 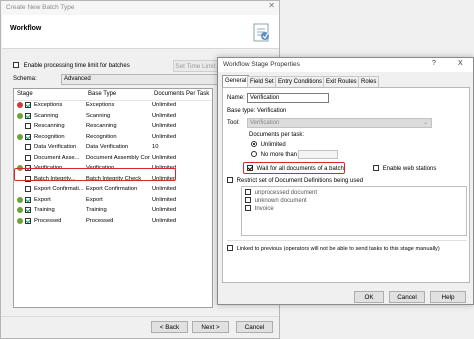 What do you see at coordinates (140, 8) in the screenshot?
I see `dialog-title: Create New Batch Type` at bounding box center [140, 8].